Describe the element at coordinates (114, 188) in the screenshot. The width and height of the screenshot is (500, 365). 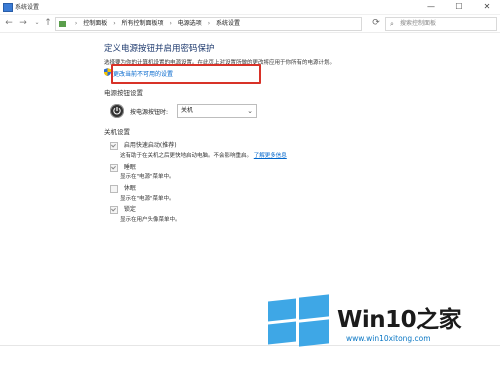
I see `checkbox-hibernate` at that location.